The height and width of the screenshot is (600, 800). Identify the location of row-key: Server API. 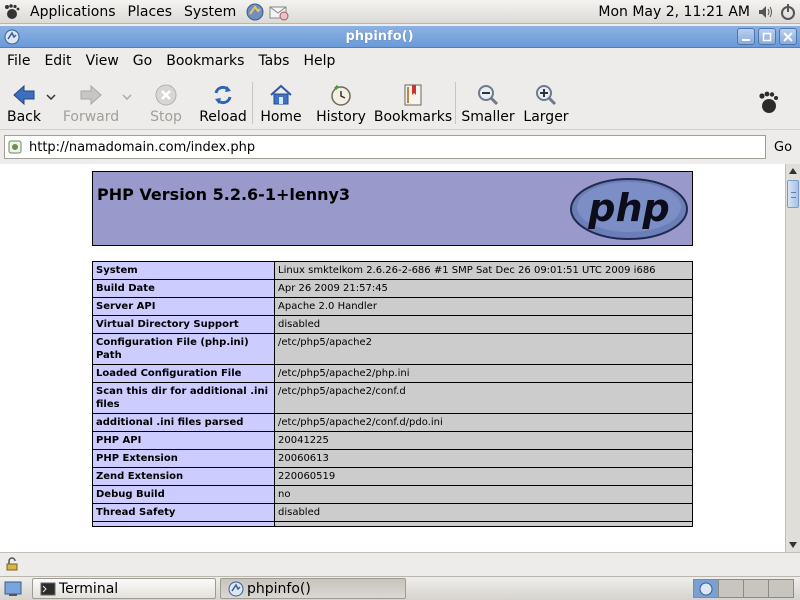
(183, 306).